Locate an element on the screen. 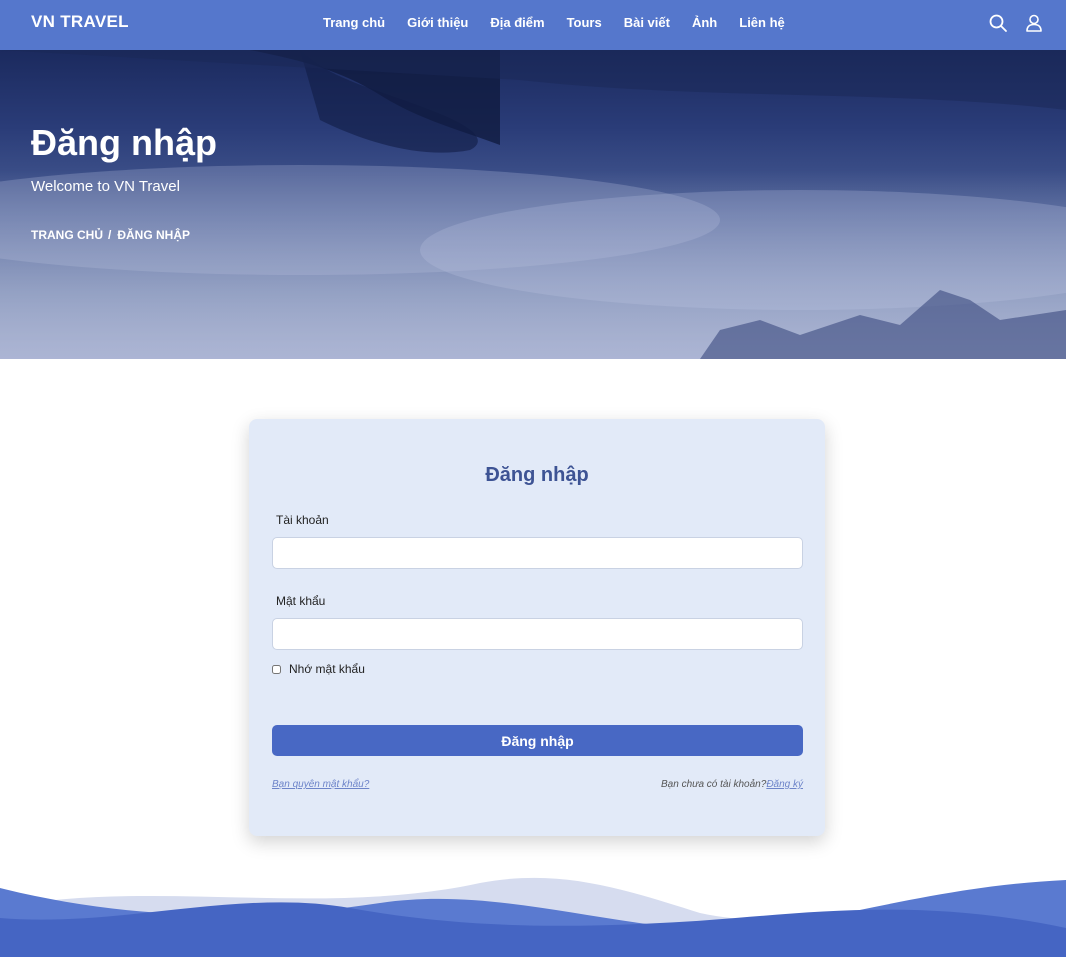  hero-title: Đăng nhập is located at coordinates (124, 142).